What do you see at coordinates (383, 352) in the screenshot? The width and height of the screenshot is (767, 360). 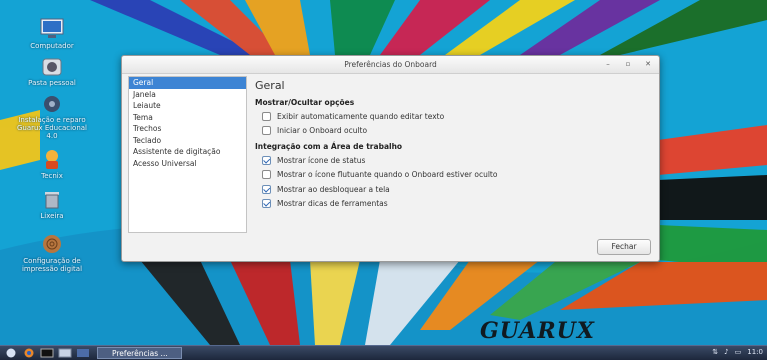 I see `taskbar: Preferências ... ⇅ ♪ ▭ 11:0` at bounding box center [383, 352].